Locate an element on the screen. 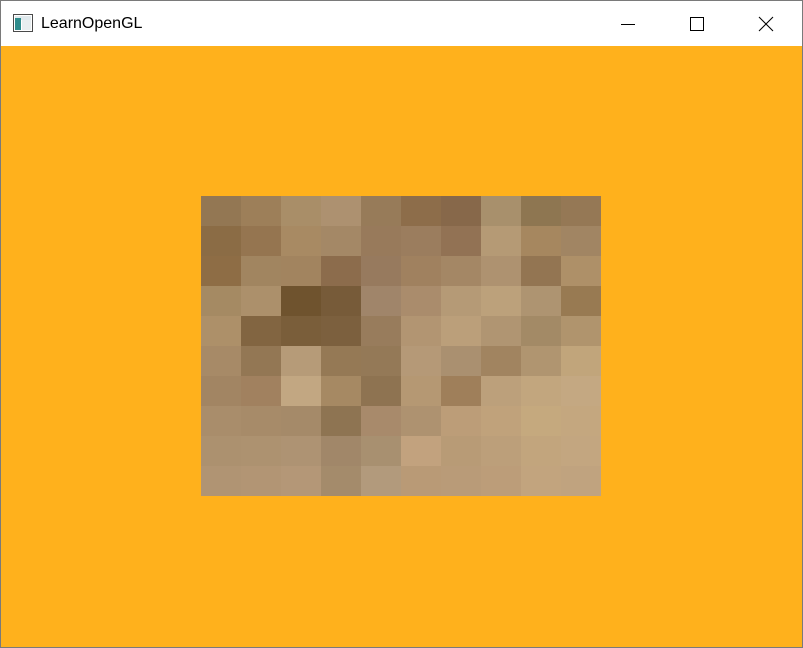 The height and width of the screenshot is (648, 803). close-icon is located at coordinates (766, 24).